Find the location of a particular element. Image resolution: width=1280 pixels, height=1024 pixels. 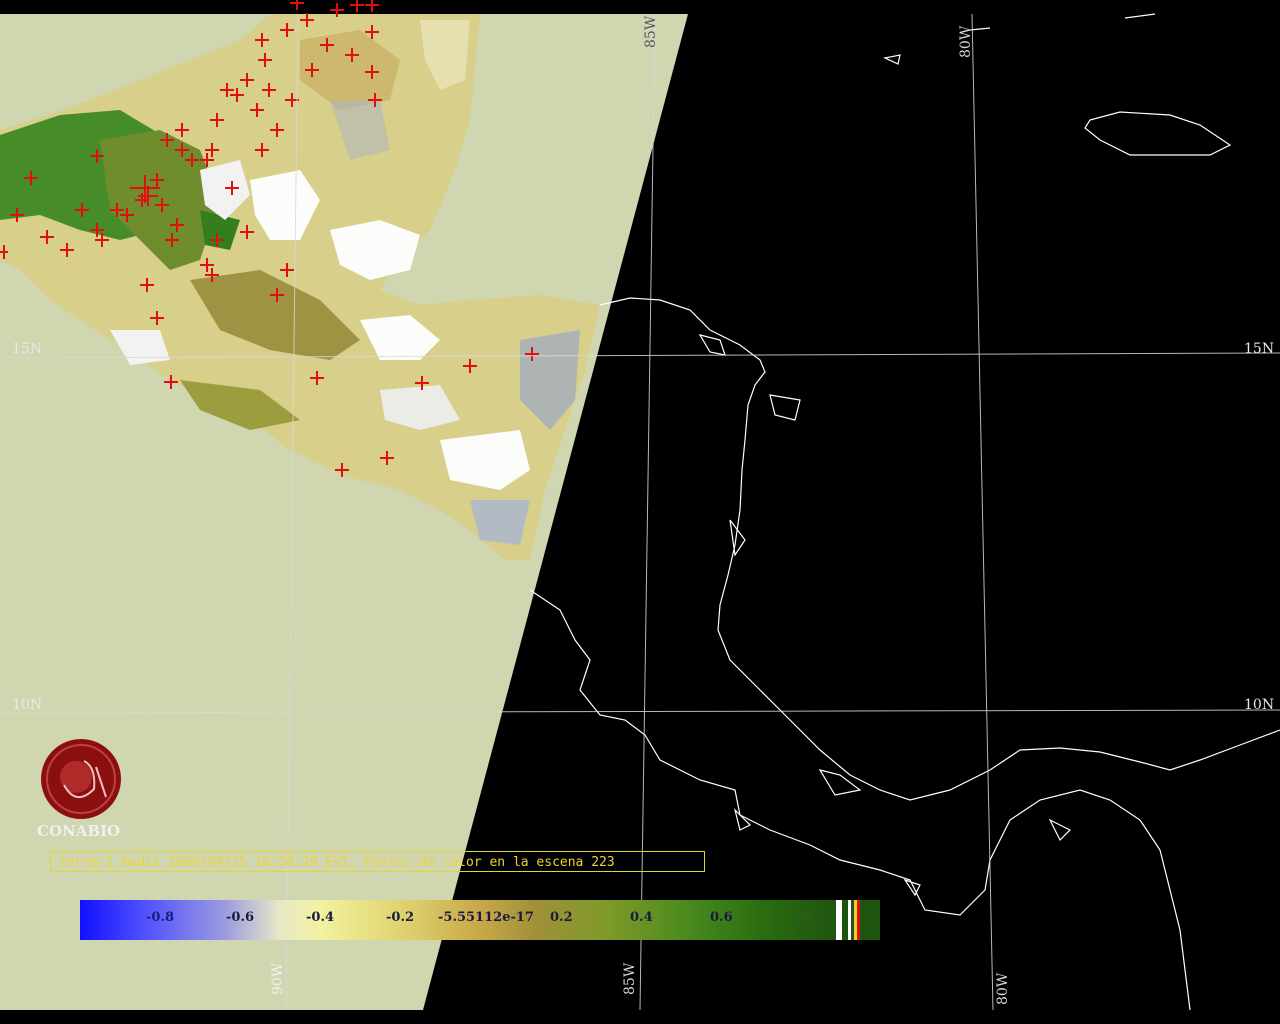

colorbar-tick: -0.6 is located at coordinates (240, 917).